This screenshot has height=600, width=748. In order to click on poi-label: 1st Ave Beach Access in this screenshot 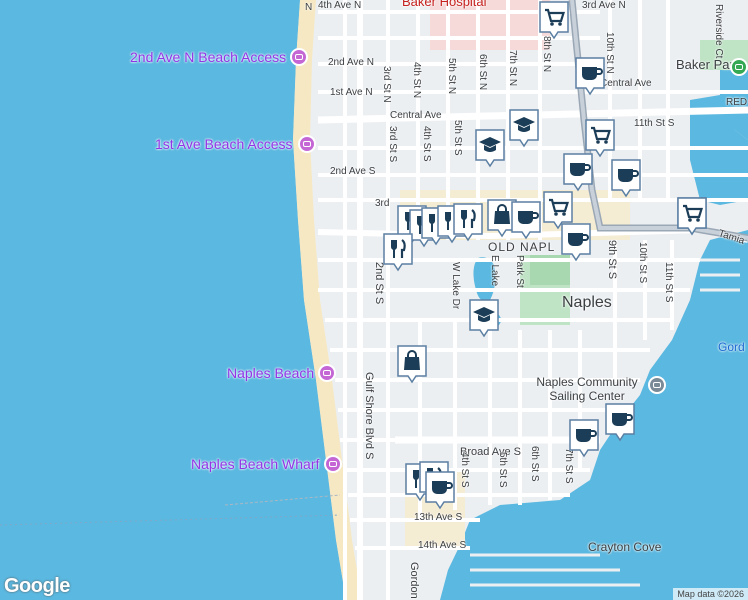, I will do `click(224, 144)`.